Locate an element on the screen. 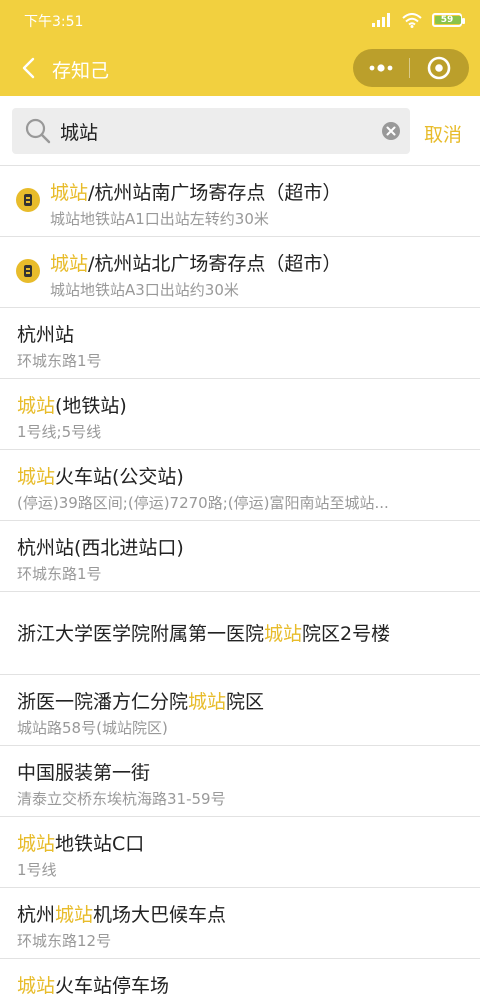 This screenshot has height=999, width=480. chevron-left-icon is located at coordinates (28, 68).